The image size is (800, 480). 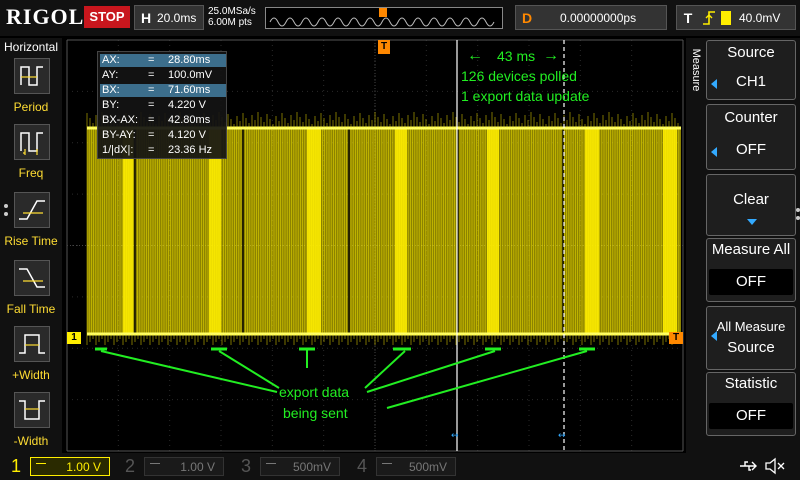 I want to click on clear-button: Clear, so click(x=751, y=205).